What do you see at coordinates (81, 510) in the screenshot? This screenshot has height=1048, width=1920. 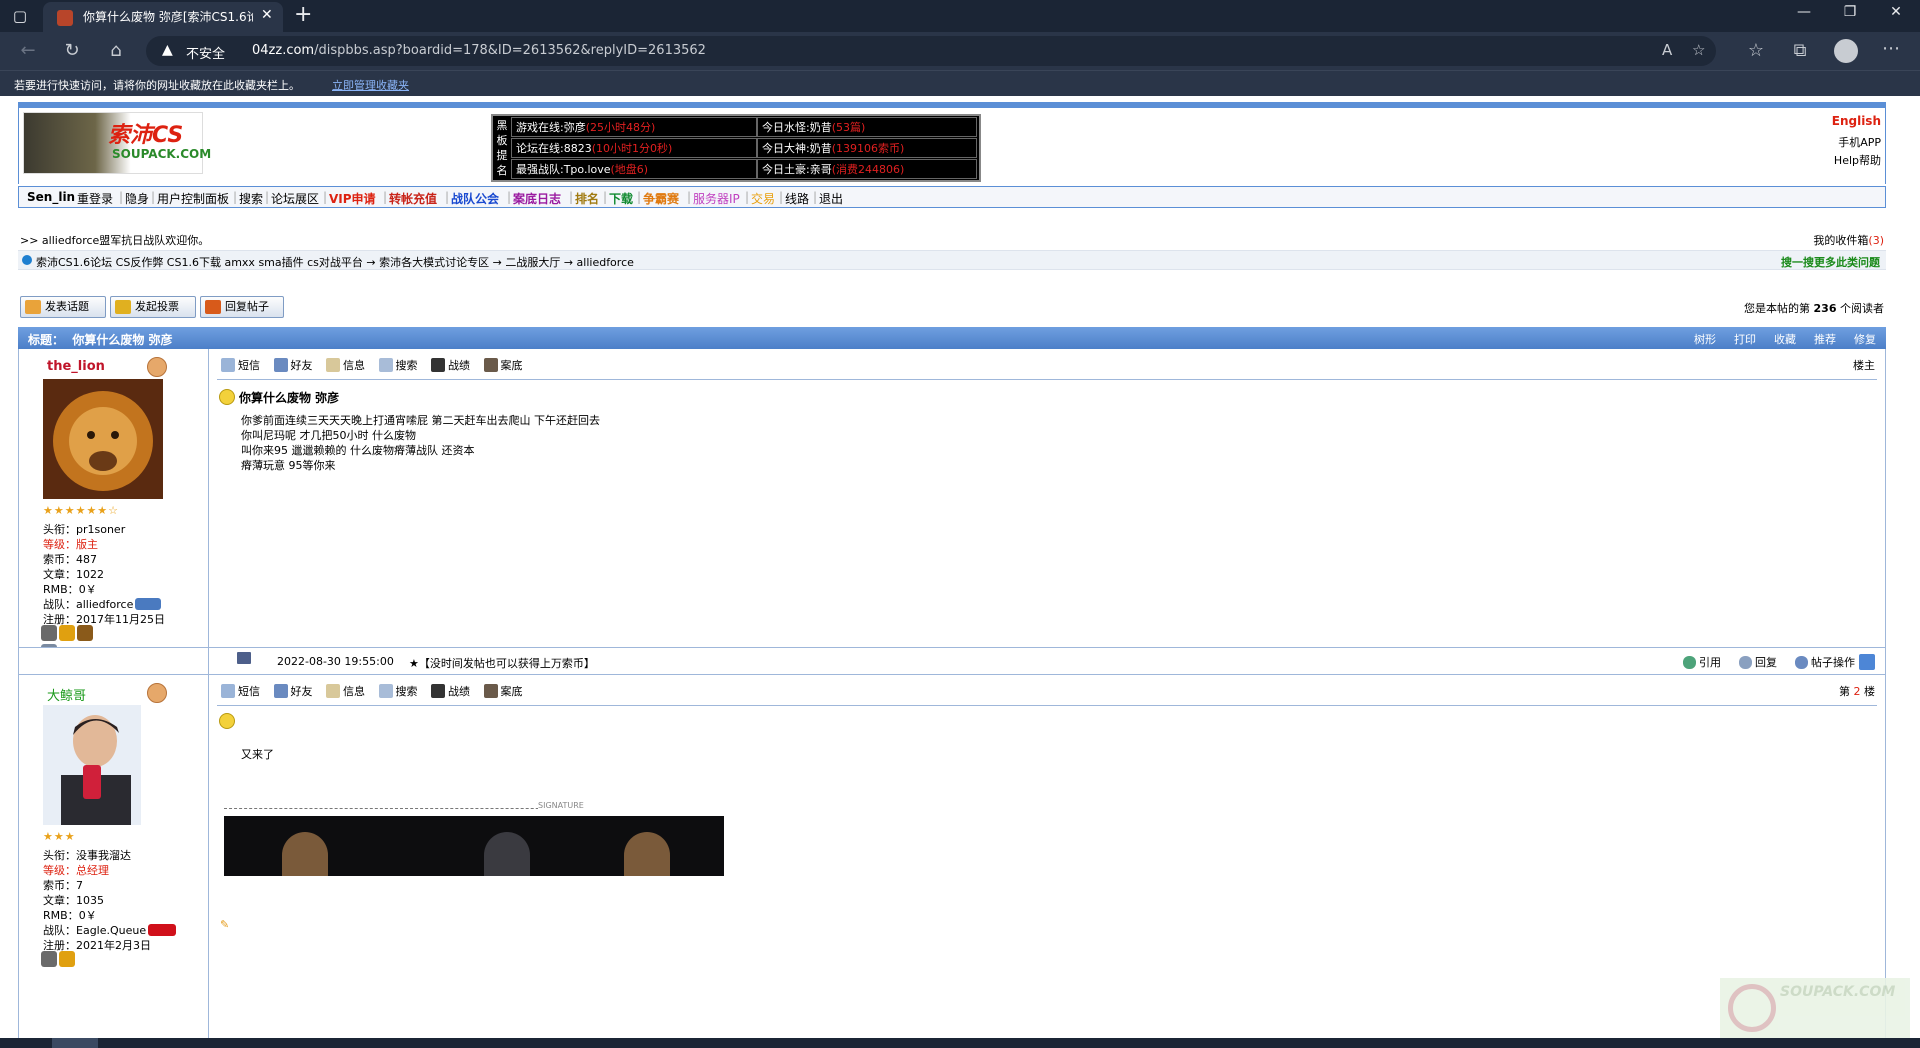 I see `post-1-rank-stars: ★★★★★★☆` at bounding box center [81, 510].